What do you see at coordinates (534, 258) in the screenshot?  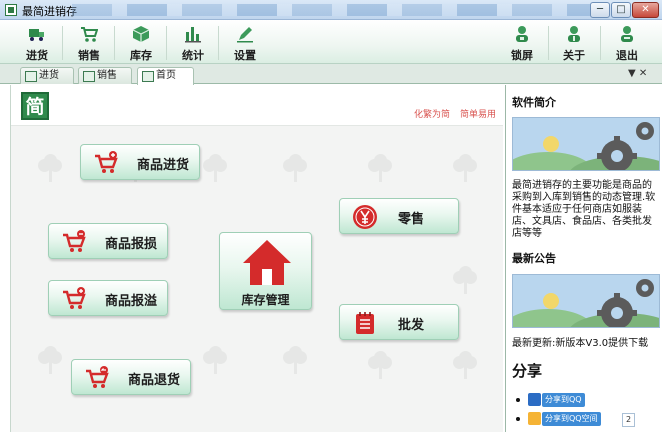 I see `news-heading: 最新公告` at bounding box center [534, 258].